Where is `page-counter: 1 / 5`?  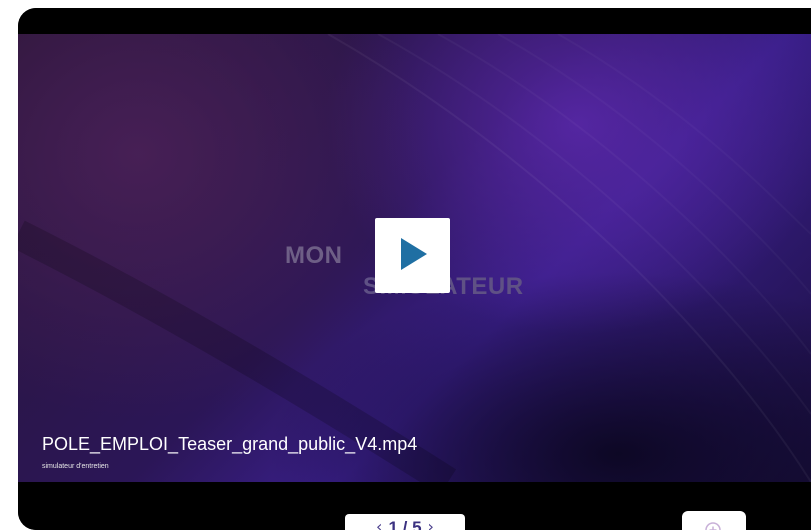 page-counter: 1 / 5 is located at coordinates (405, 524).